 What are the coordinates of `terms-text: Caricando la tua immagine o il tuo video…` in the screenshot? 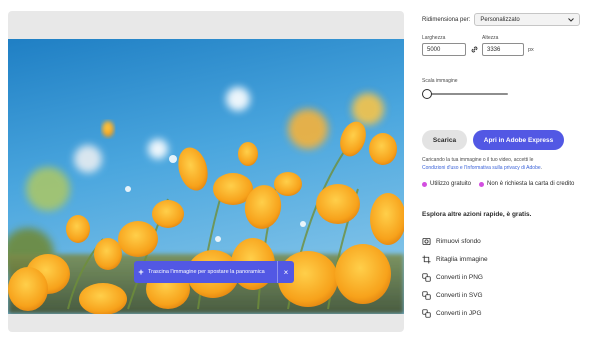 It's located at (515, 164).